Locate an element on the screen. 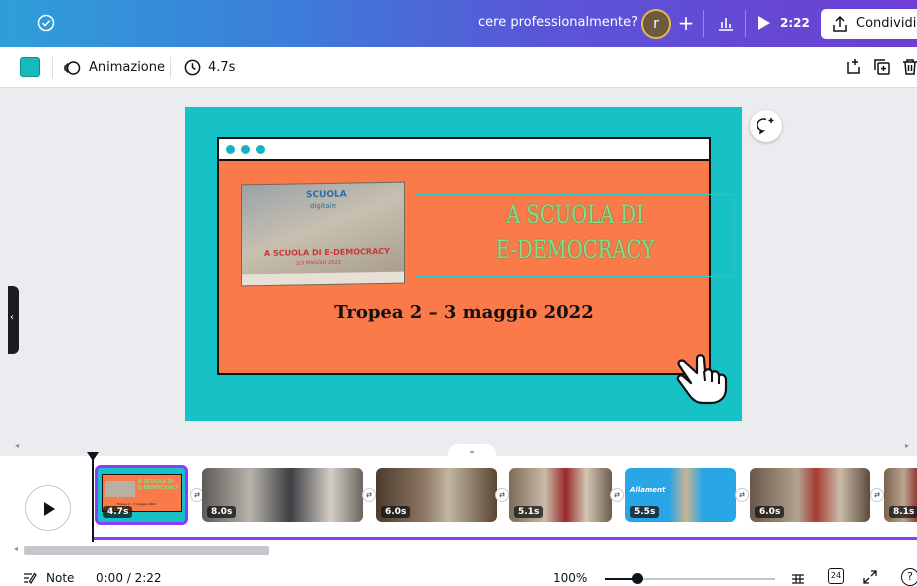  photo-subtitle: digitale is located at coordinates (323, 206).